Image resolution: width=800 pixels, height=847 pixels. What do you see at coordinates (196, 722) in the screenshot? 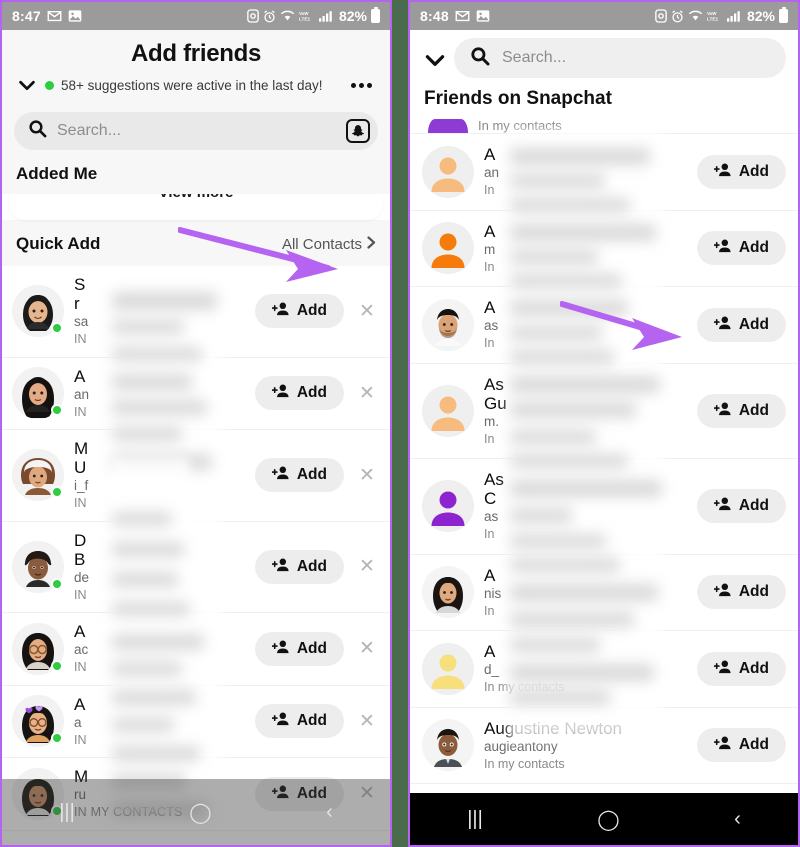
I see `list-item: A a IN Add ✕` at bounding box center [196, 722].